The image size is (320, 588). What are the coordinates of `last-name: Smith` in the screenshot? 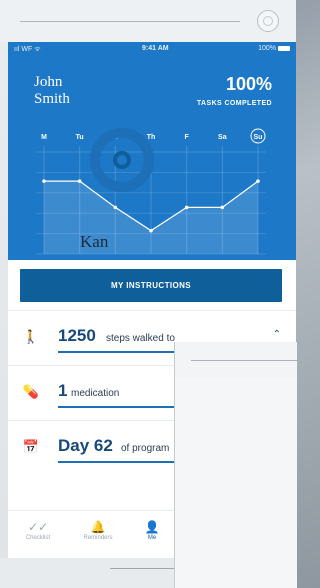 It's located at (52, 99).